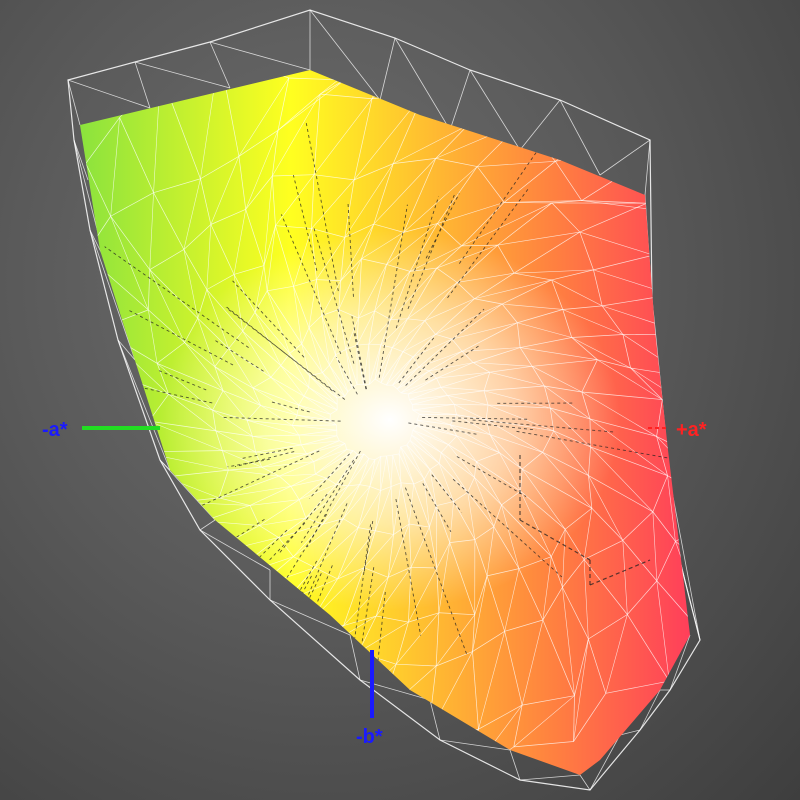 The width and height of the screenshot is (800, 800). Describe the element at coordinates (55, 430) in the screenshot. I see `neg-a-axis-label: -a*` at that location.